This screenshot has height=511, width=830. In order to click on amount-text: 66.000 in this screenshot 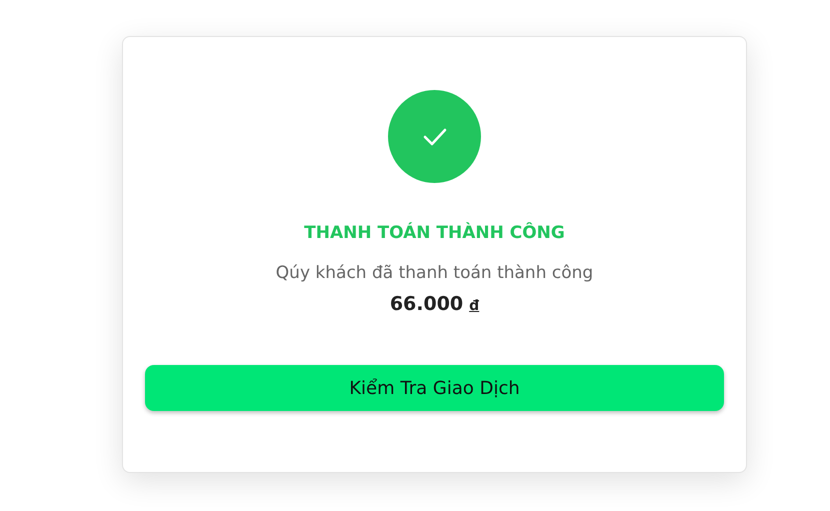, I will do `click(427, 304)`.